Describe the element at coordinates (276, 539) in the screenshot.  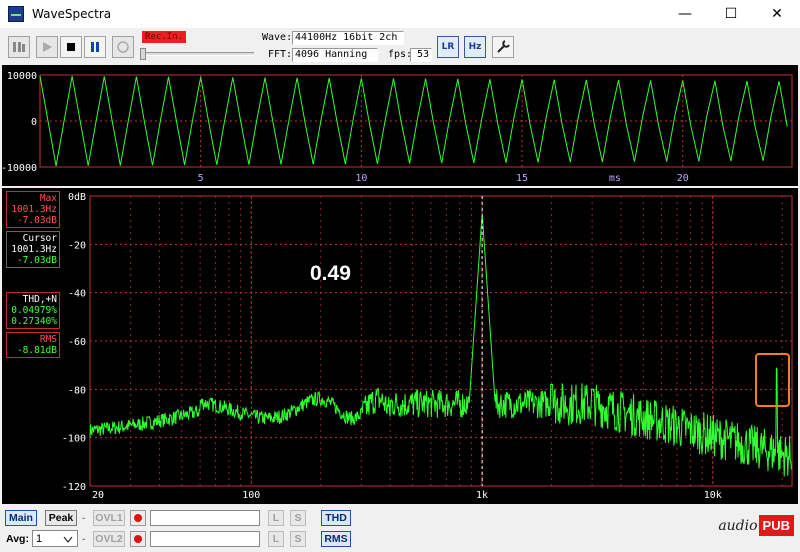
I see `ovl2-load-button: L` at that location.